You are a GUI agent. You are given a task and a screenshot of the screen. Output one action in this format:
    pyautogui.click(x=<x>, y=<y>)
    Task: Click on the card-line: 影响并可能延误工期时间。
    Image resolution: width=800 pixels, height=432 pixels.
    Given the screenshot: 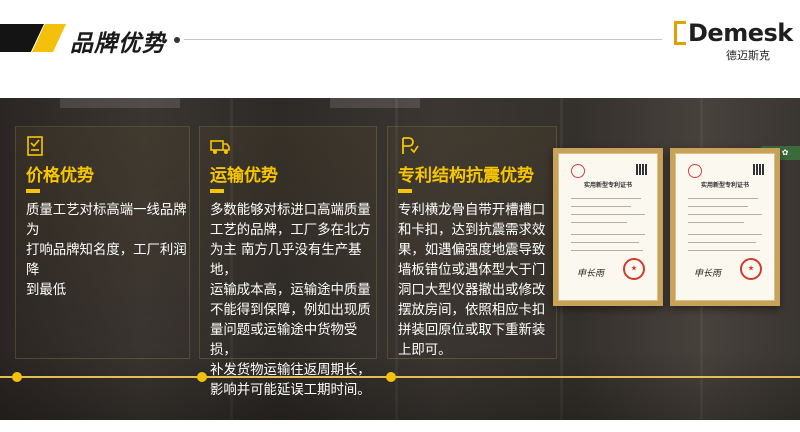 What is the action you would take?
    pyautogui.click(x=290, y=390)
    